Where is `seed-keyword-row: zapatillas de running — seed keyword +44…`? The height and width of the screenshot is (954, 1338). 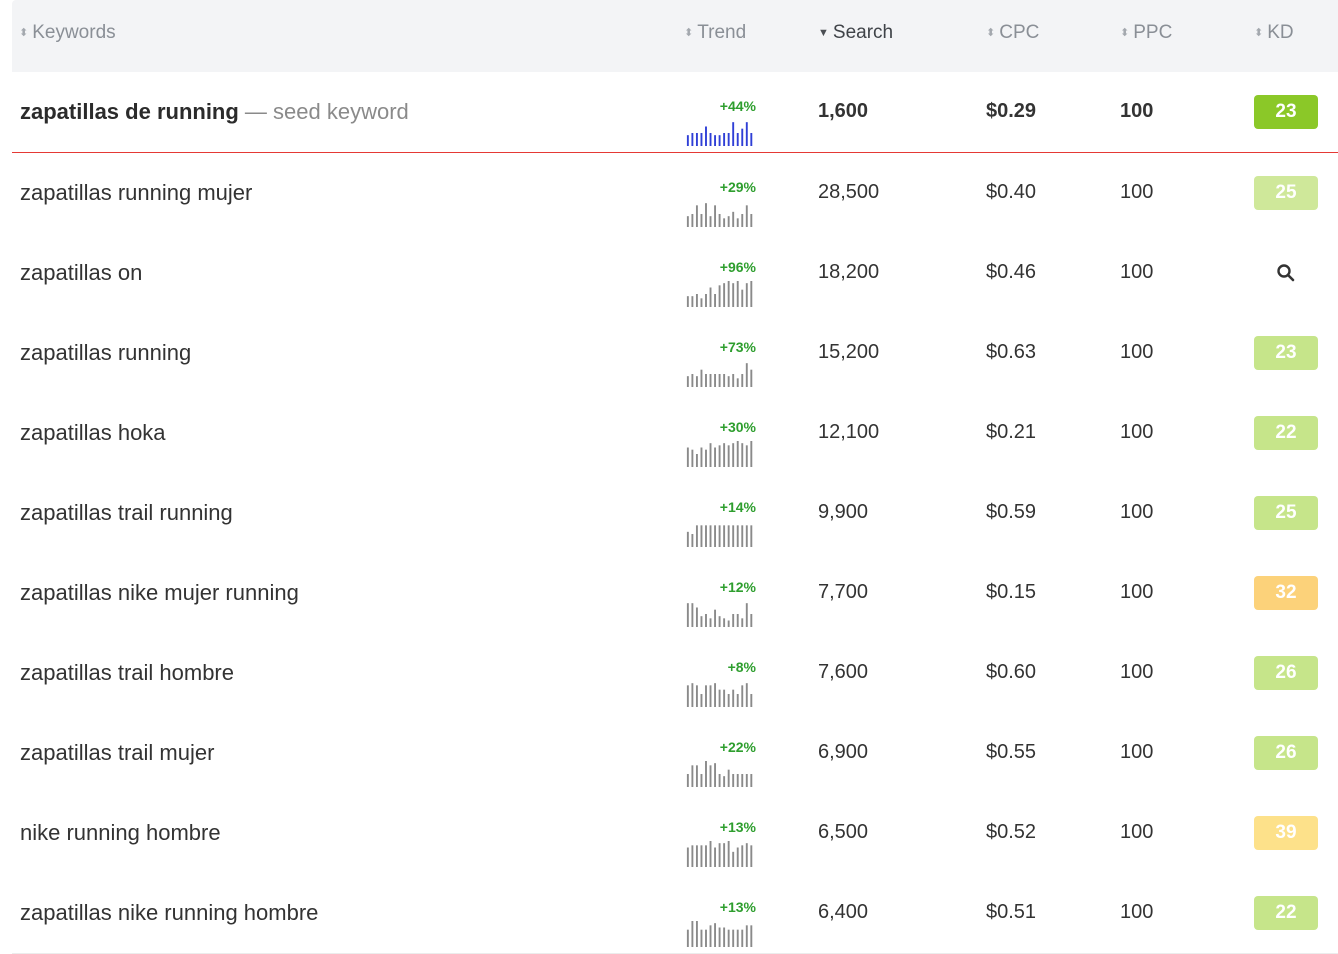 seed-keyword-row: zapatillas de running — seed keyword +44… is located at coordinates (675, 112).